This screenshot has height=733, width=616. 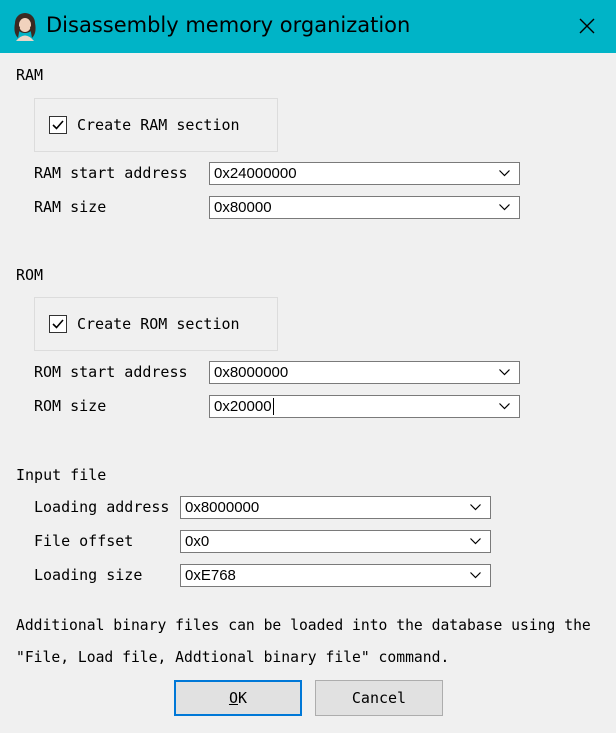 I want to click on create-ram-section-checkbox: Create RAM section, so click(x=144, y=125).